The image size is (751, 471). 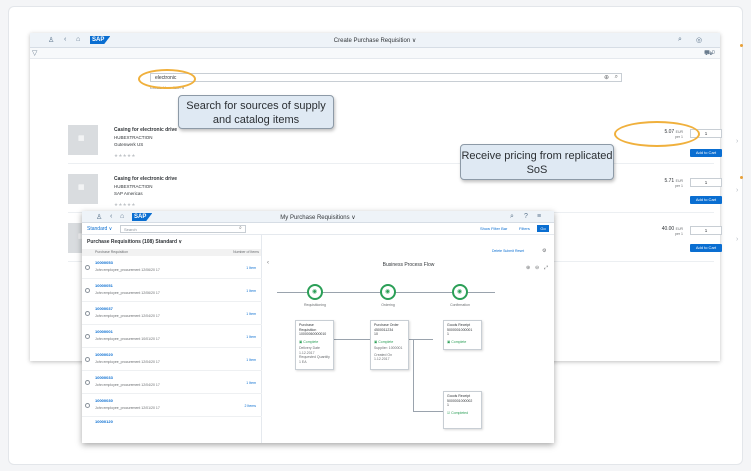 I want to click on pr-items: 2 Items, so click(x=250, y=406).